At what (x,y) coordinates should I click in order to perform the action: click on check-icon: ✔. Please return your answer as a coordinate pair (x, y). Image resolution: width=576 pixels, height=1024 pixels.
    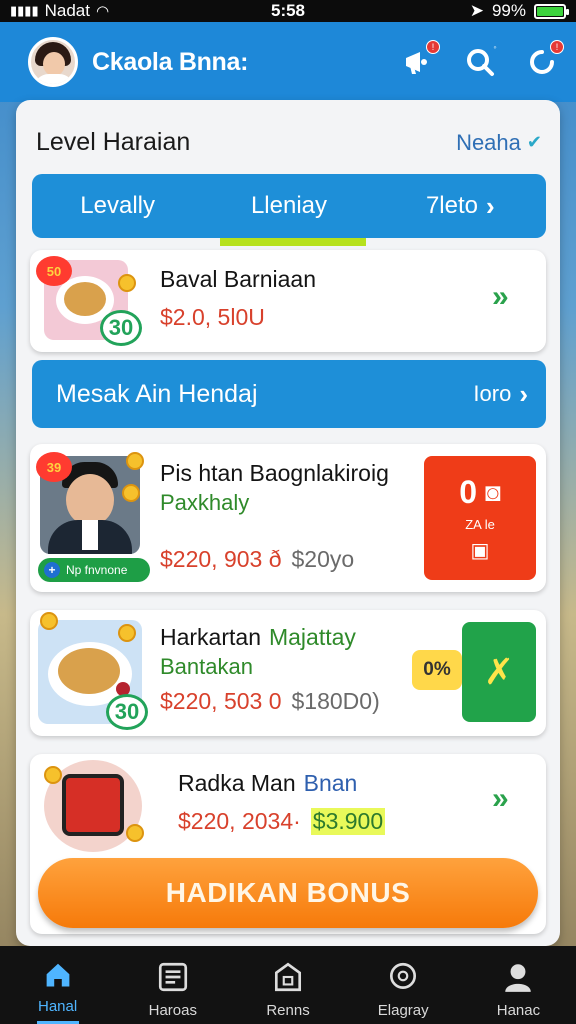
    Looking at the image, I should click on (534, 142).